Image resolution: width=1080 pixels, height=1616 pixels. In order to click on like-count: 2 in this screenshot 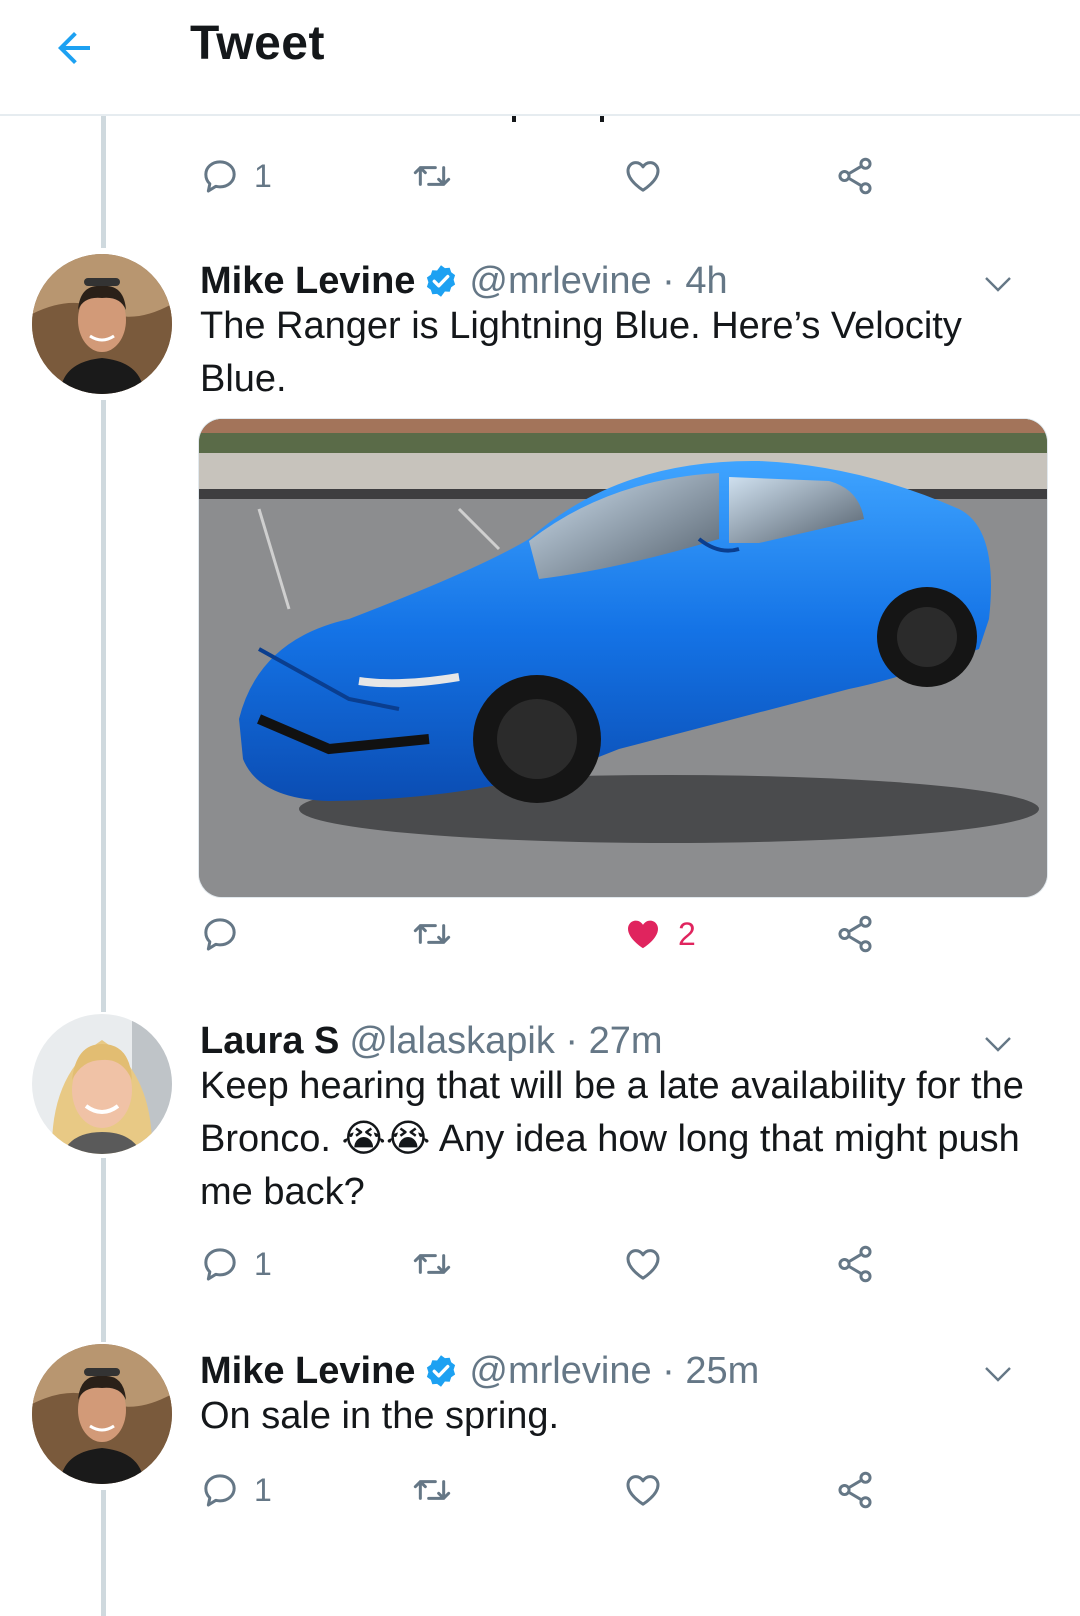, I will do `click(687, 933)`.